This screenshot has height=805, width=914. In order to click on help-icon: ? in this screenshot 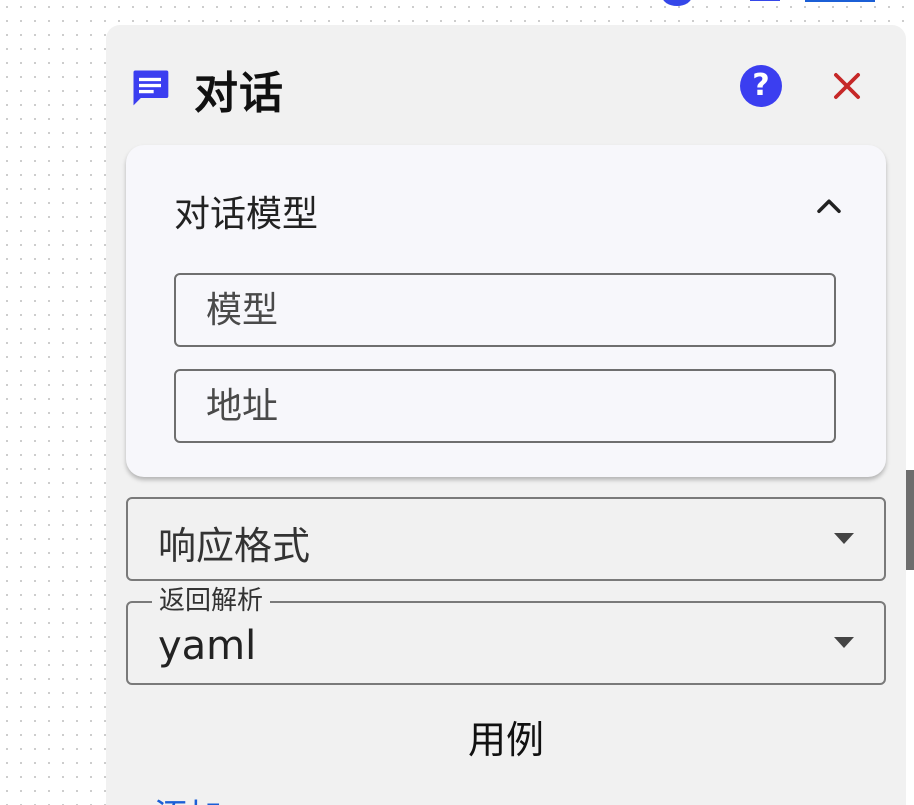, I will do `click(761, 85)`.